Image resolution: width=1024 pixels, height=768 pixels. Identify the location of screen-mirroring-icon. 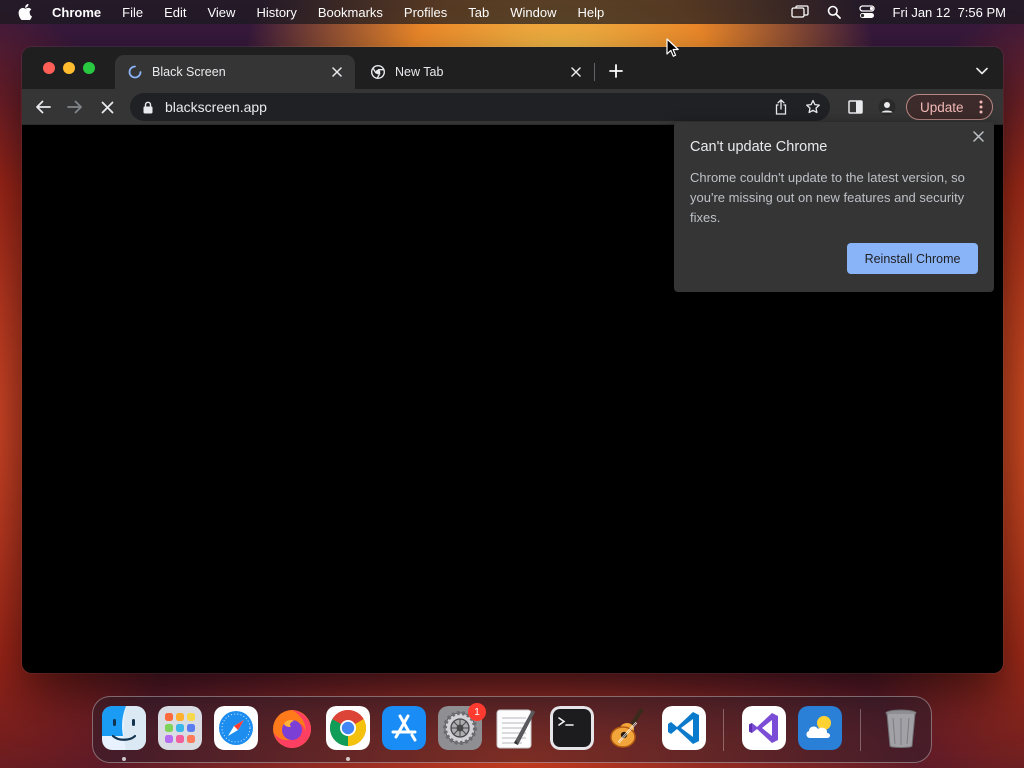
(799, 12).